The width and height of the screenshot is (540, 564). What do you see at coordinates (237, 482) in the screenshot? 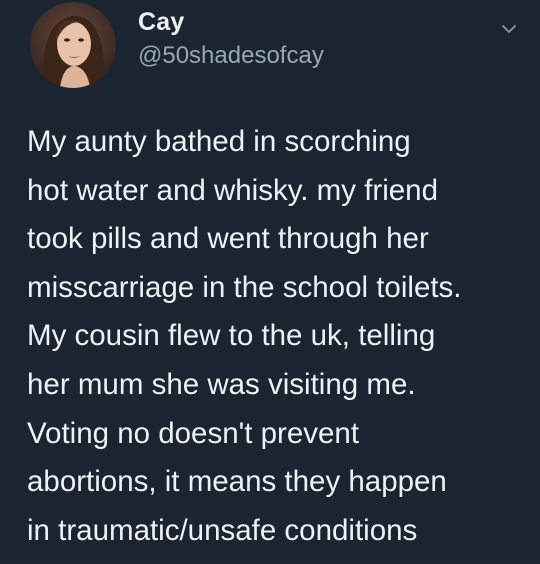
I see `tweet-text-line: abortions, it means they happen` at bounding box center [237, 482].